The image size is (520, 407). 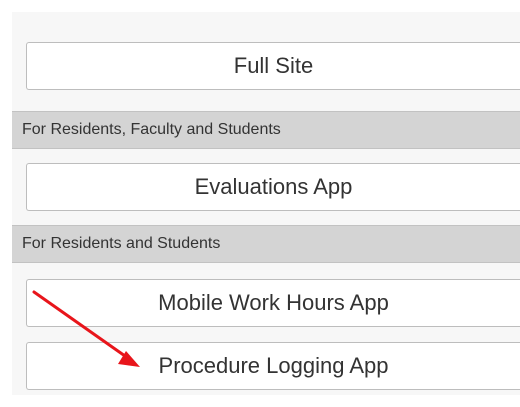 What do you see at coordinates (266, 244) in the screenshot?
I see `section-header-residents-students: For Residents and Students` at bounding box center [266, 244].